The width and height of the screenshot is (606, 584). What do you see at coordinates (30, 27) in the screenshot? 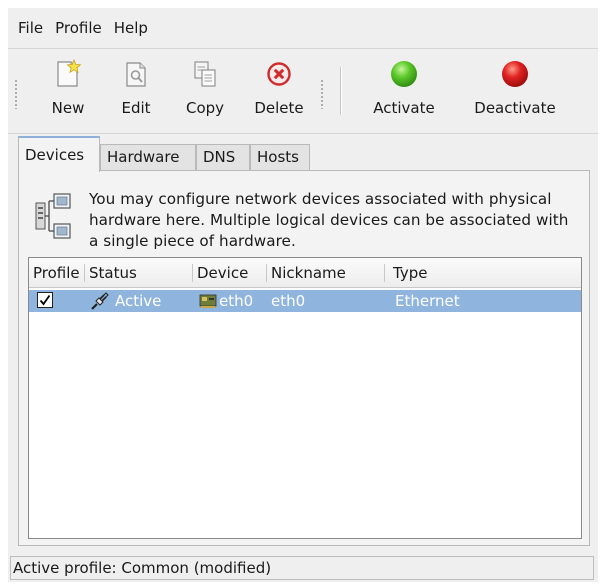
I see `menu-file: File` at bounding box center [30, 27].